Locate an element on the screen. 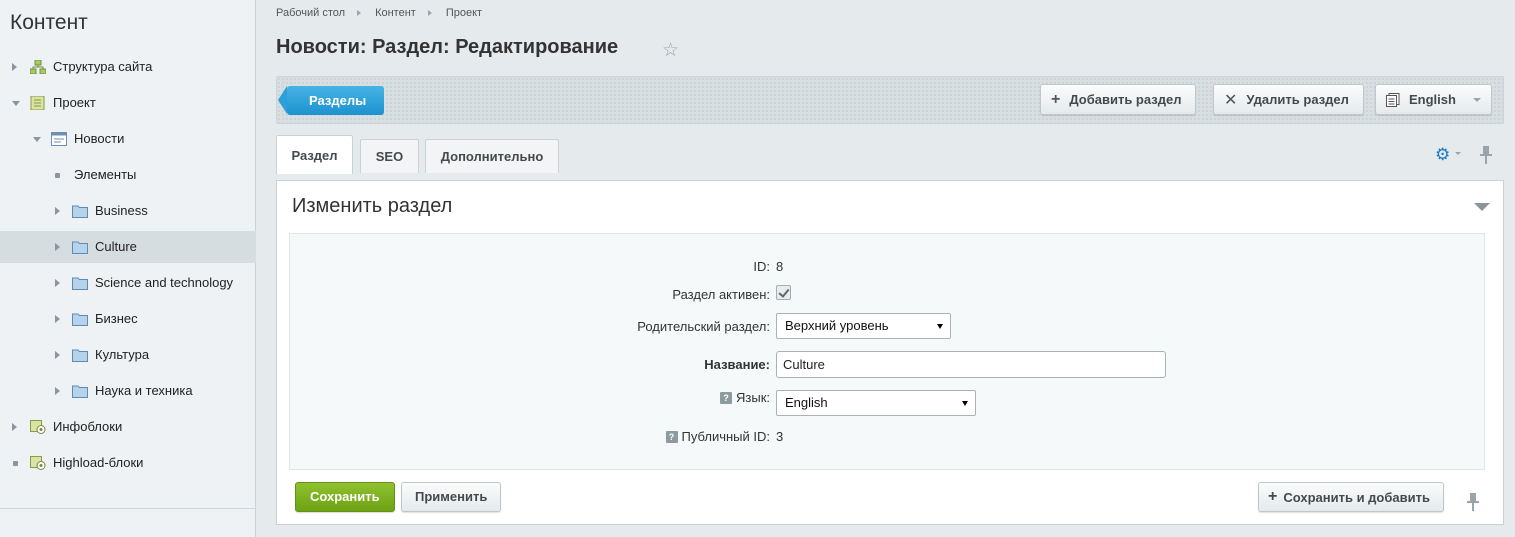  form-row-parent: Родительский раздел: Верхний уровень is located at coordinates (888, 327).